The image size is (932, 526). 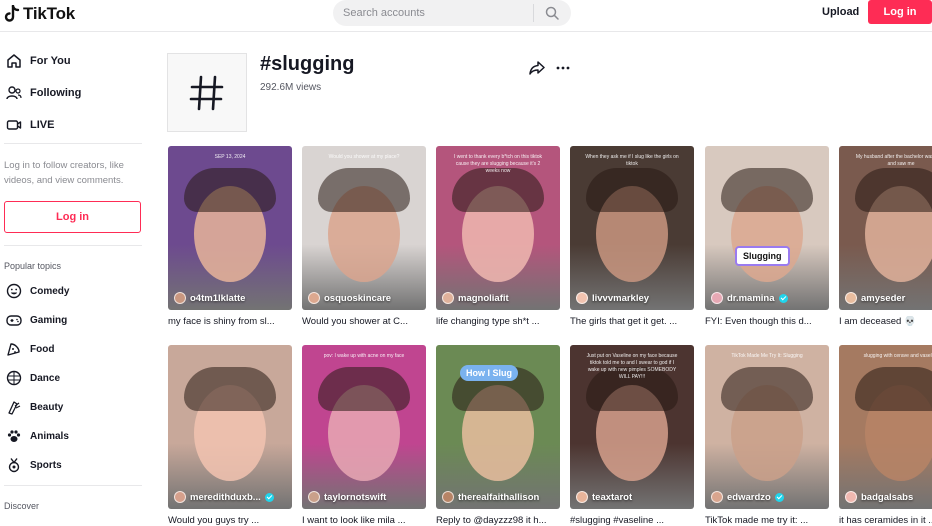 I want to click on topic-animals: Animals, so click(x=37, y=436).